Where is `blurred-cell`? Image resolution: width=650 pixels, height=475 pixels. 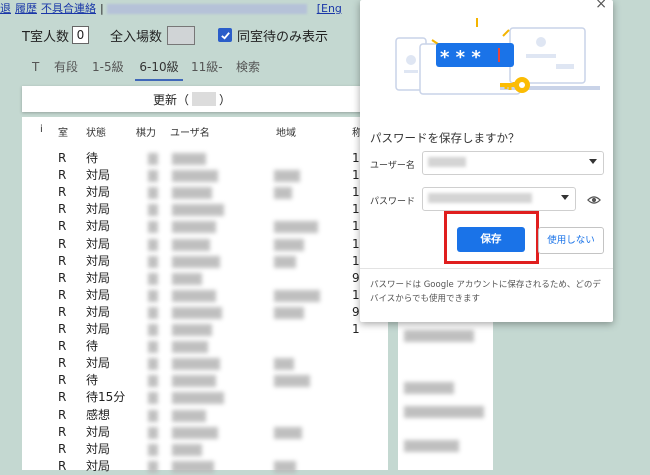 blurred-cell is located at coordinates (431, 446).